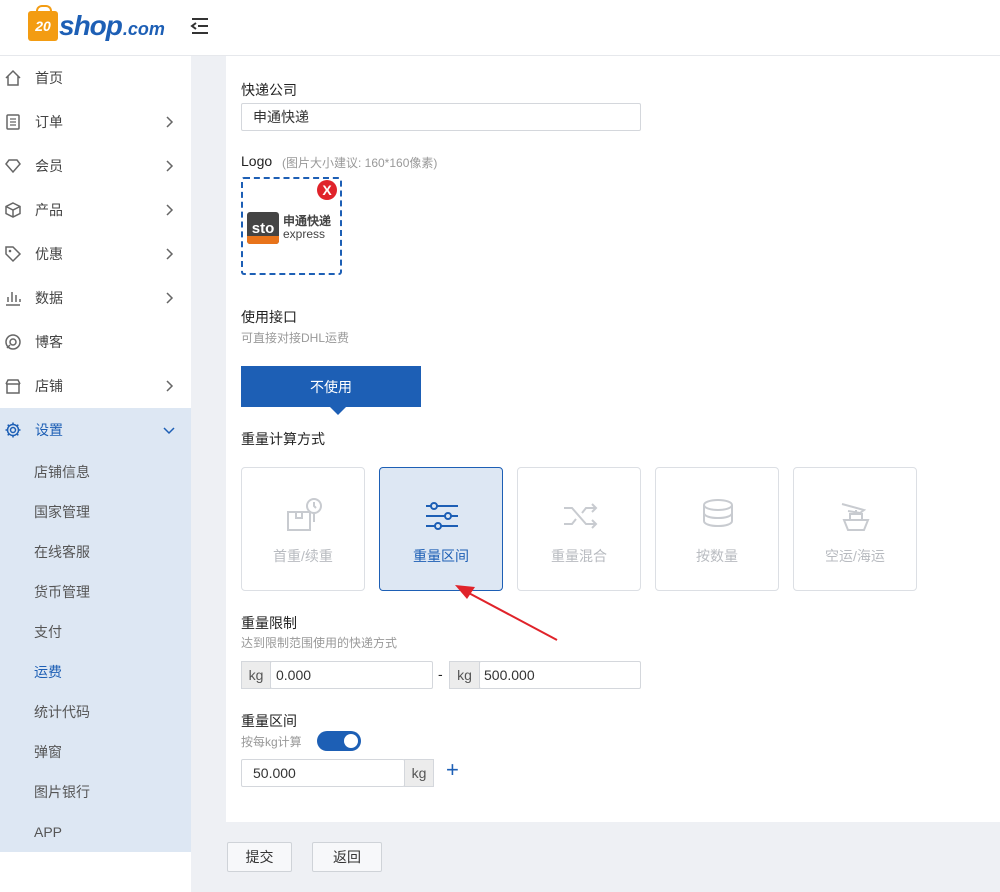 This screenshot has width=1000, height=892. Describe the element at coordinates (464, 675) in the screenshot. I see `limit-max-unit: kg` at that location.